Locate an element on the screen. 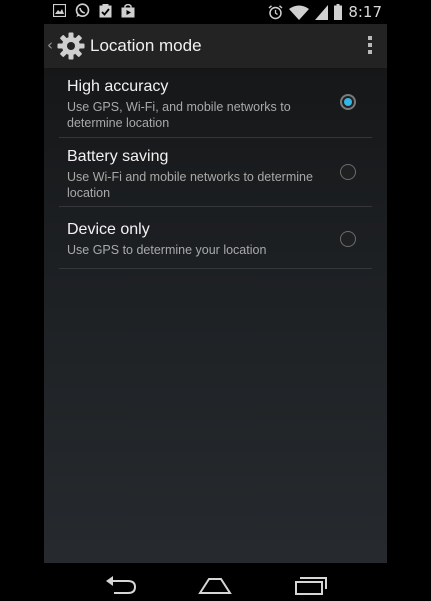 The width and height of the screenshot is (431, 601). option-label: Battery saving is located at coordinates (118, 156).